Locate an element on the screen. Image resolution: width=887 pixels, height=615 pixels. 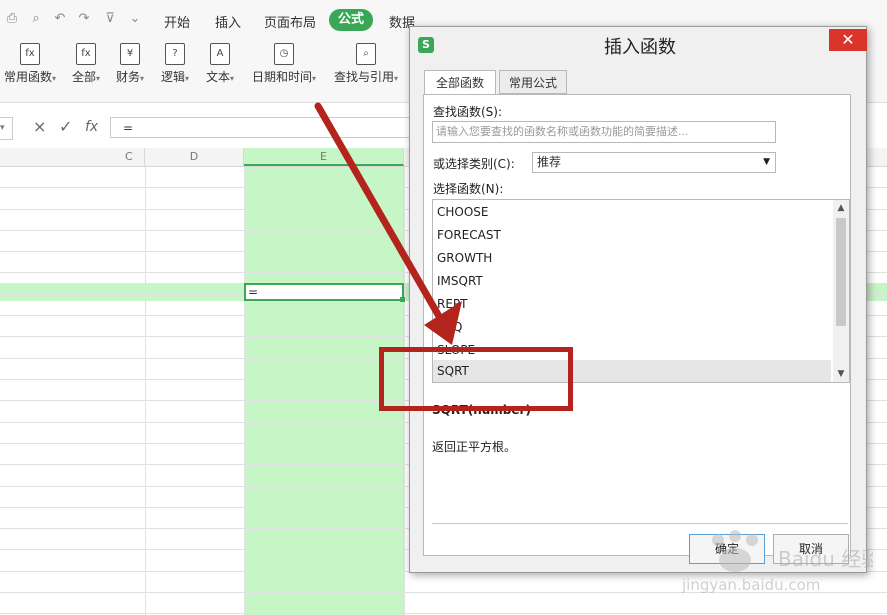
paw-icon is located at coordinates (718, 540).